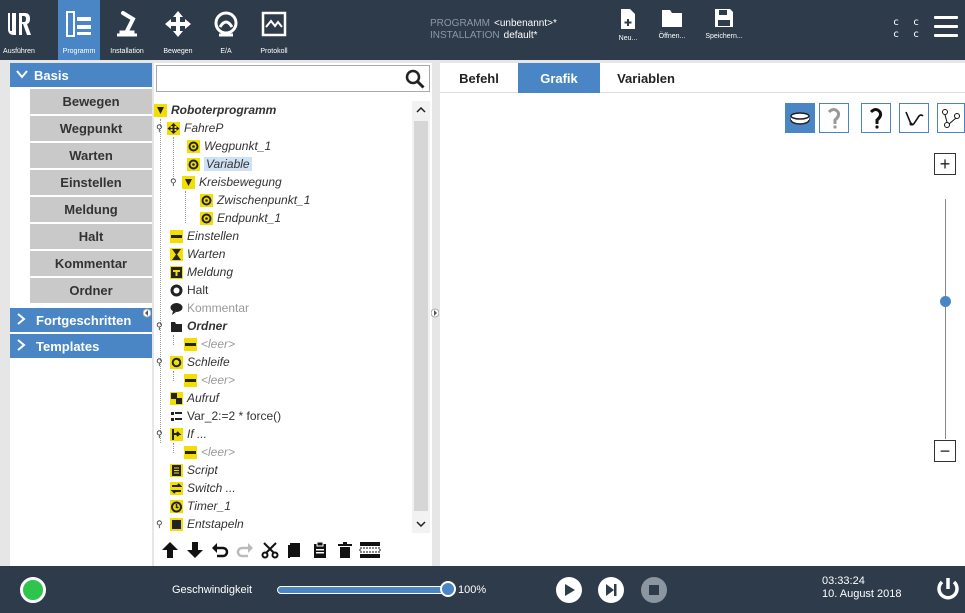 The image size is (965, 613). What do you see at coordinates (435, 313) in the screenshot?
I see `collapse-tree-handle` at bounding box center [435, 313].